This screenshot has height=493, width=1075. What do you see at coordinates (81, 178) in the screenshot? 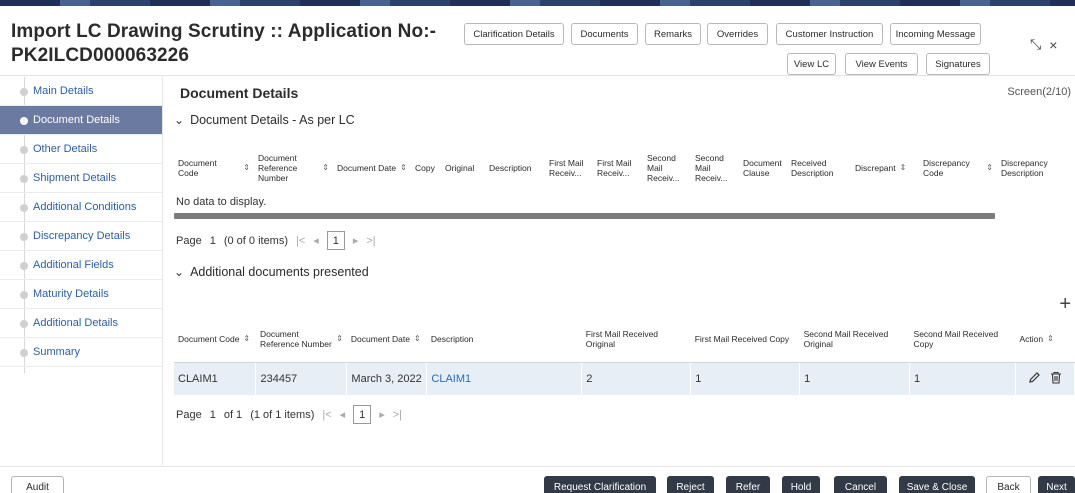
I see `sidebar-item-shipment-details: Shipment Details` at bounding box center [81, 178].